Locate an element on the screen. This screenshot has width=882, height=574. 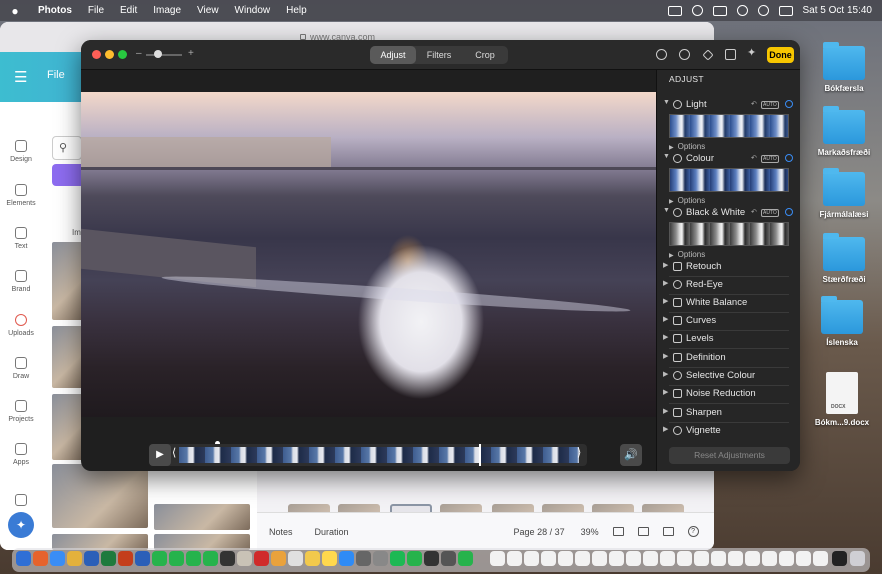
fullscreen-button is located at coordinates (122, 54).